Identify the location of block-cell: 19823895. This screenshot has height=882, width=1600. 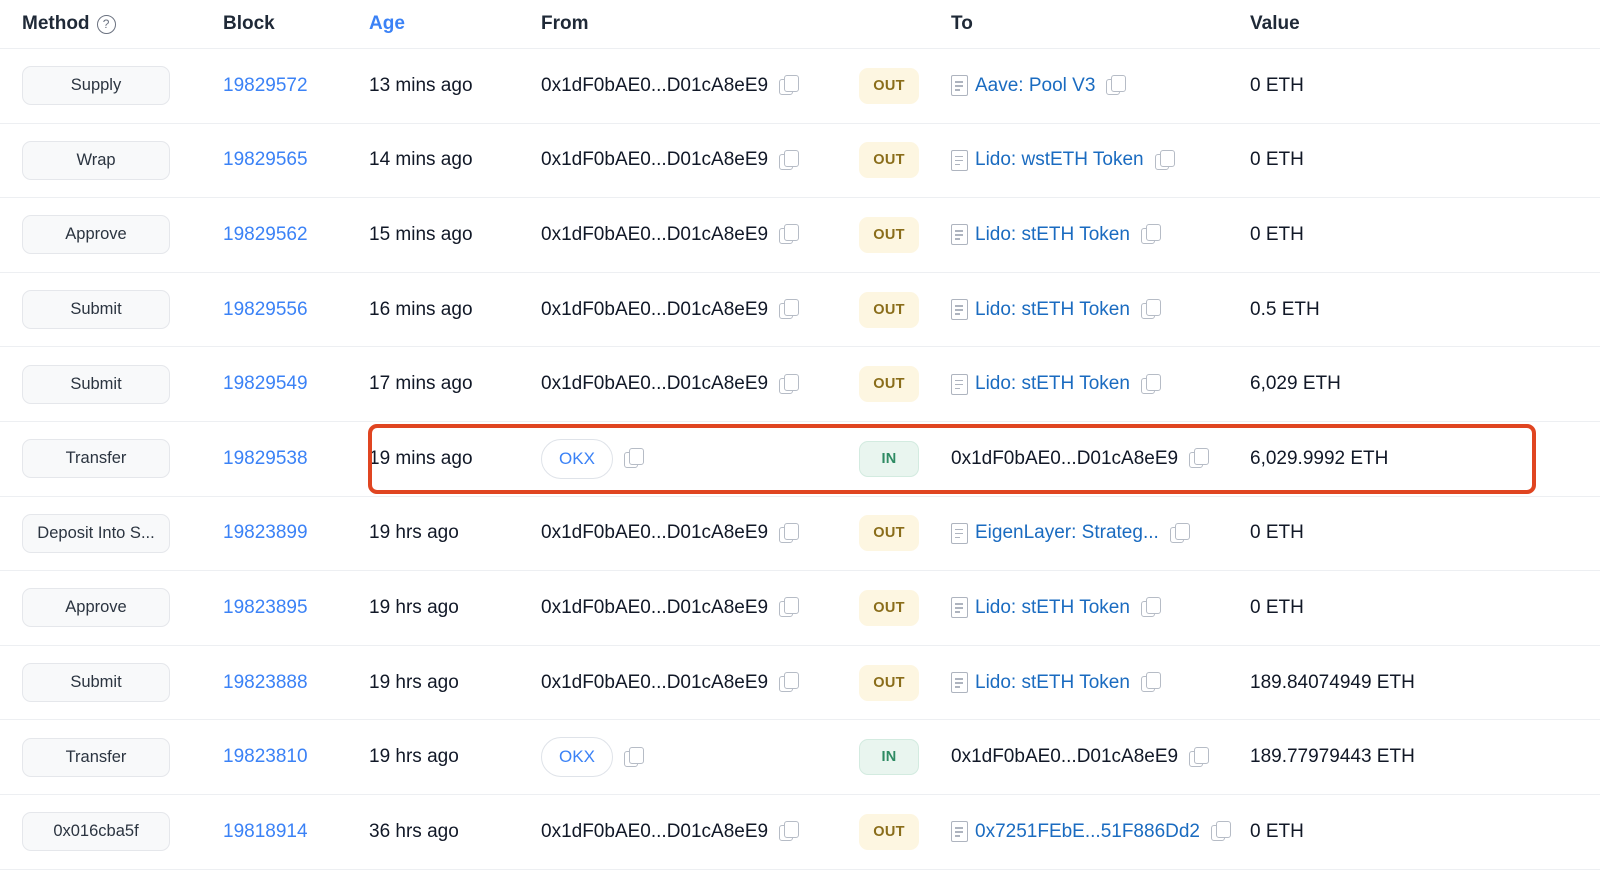
(296, 608).